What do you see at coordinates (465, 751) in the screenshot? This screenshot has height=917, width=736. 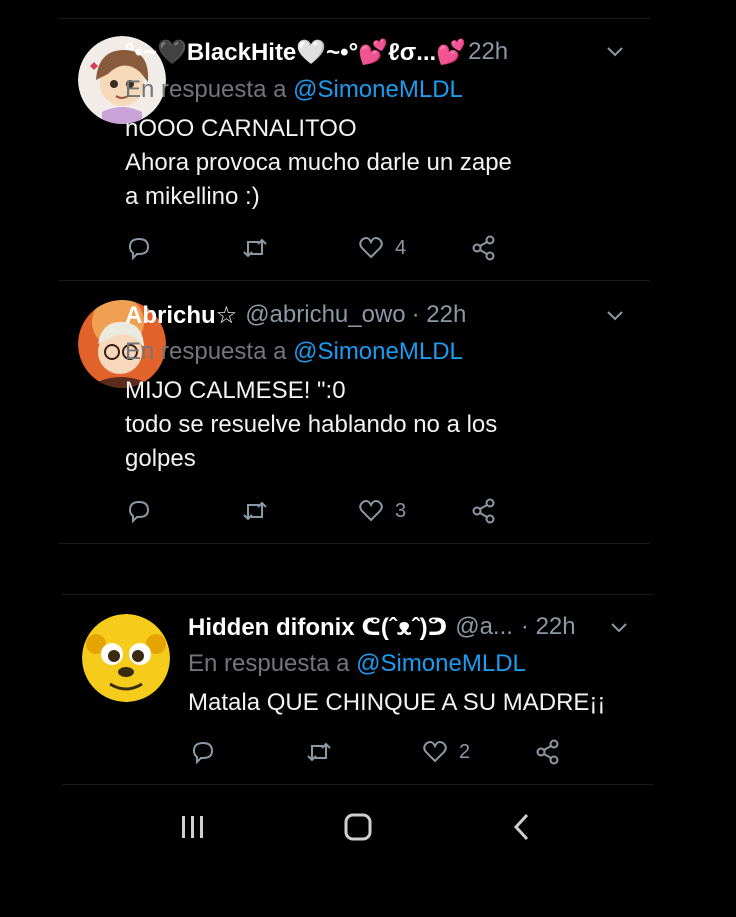 I see `like-count: 2` at bounding box center [465, 751].